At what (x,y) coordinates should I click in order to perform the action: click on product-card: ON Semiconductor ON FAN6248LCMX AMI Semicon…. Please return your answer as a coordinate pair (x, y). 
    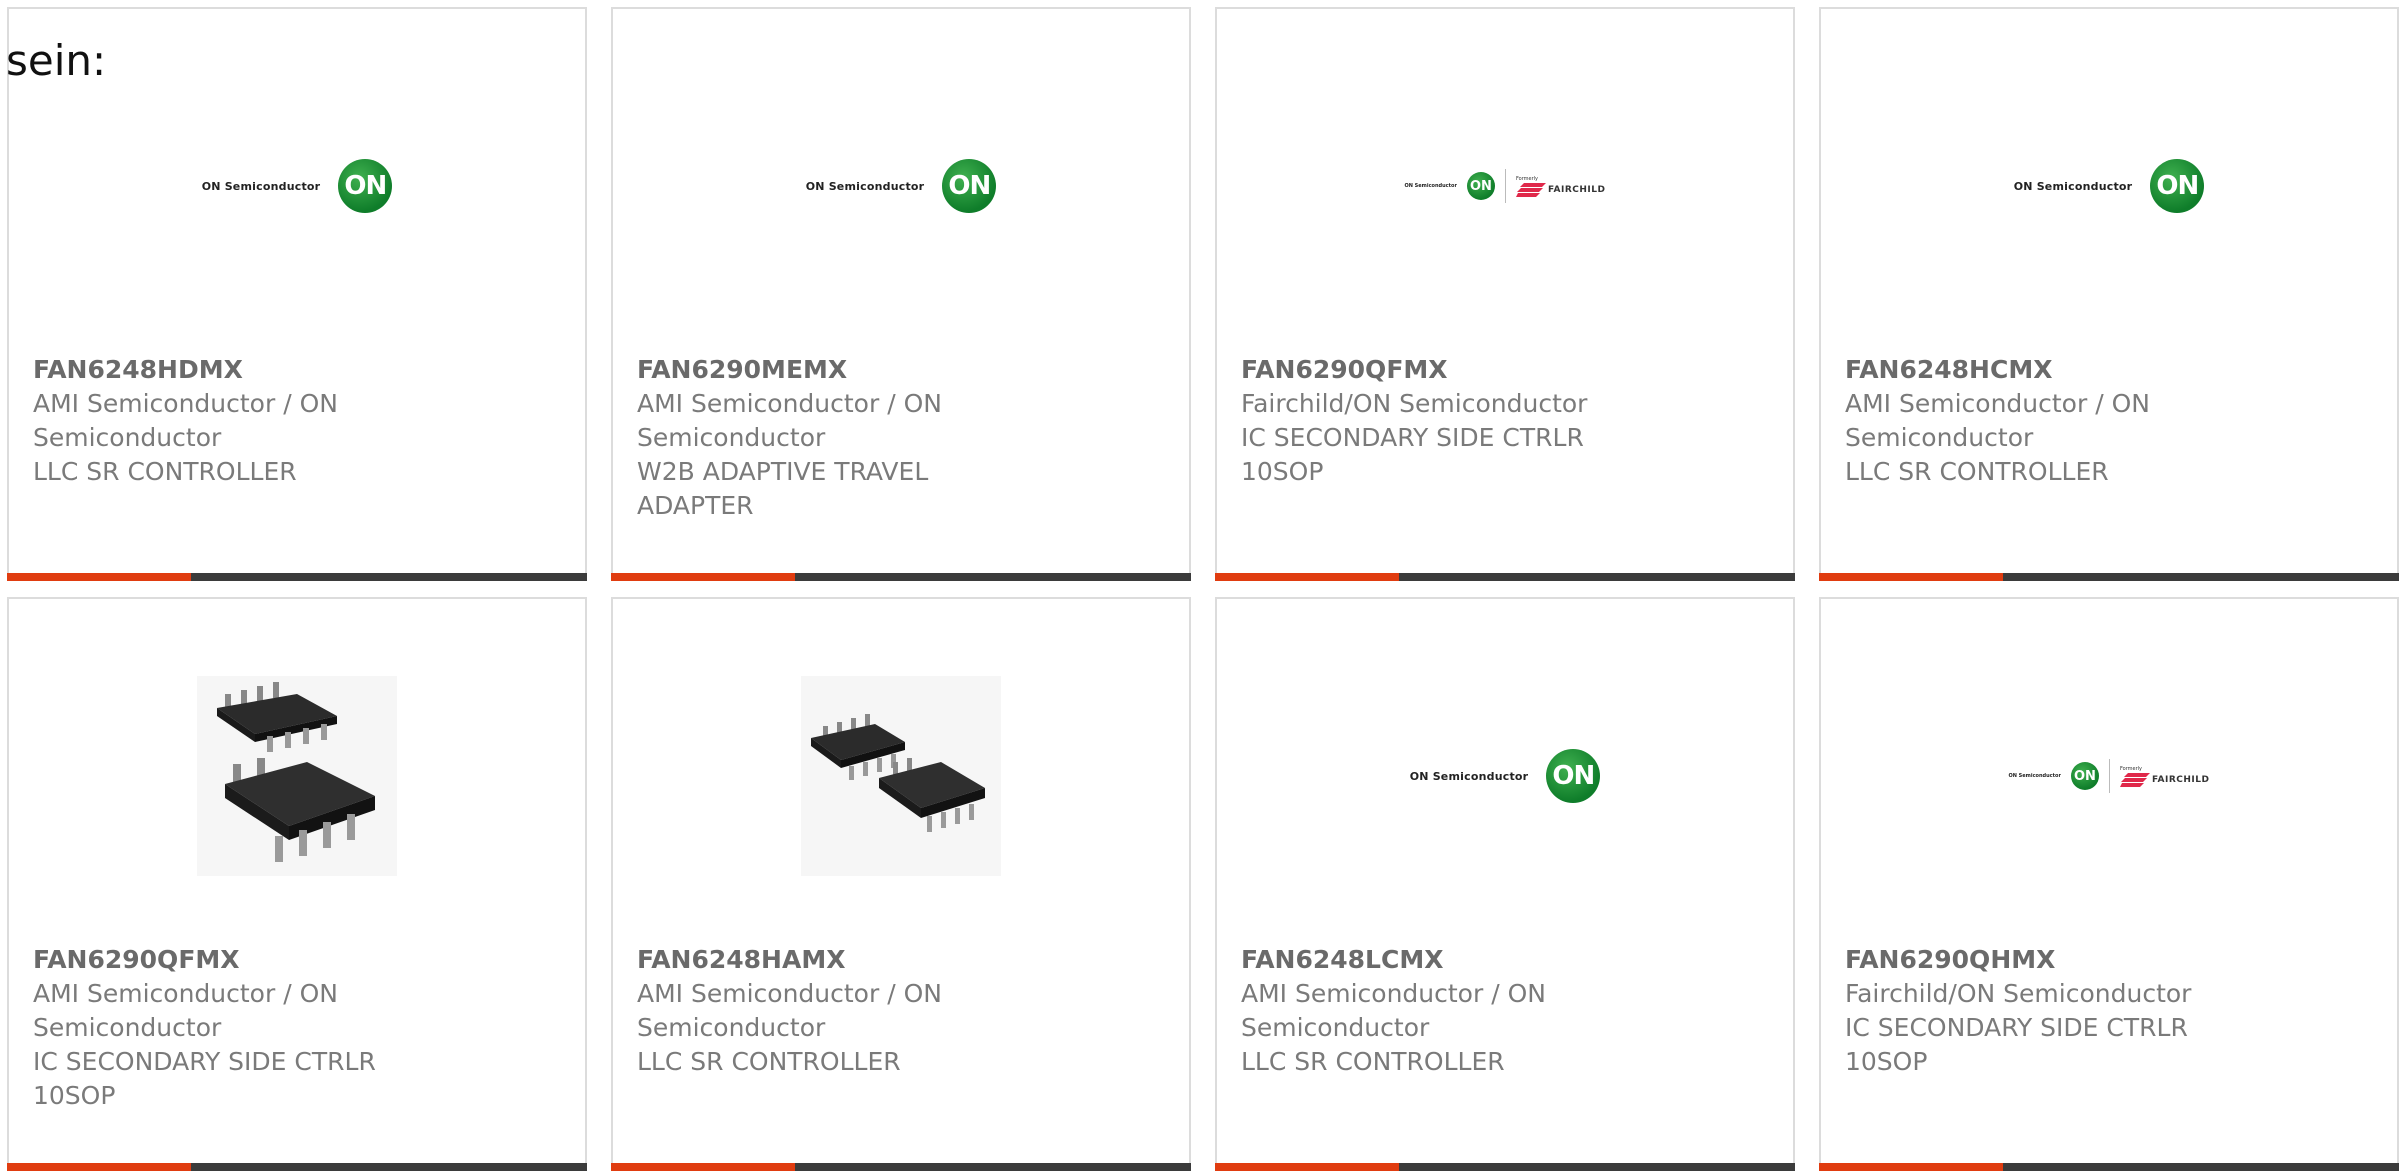
    Looking at the image, I should click on (1505, 884).